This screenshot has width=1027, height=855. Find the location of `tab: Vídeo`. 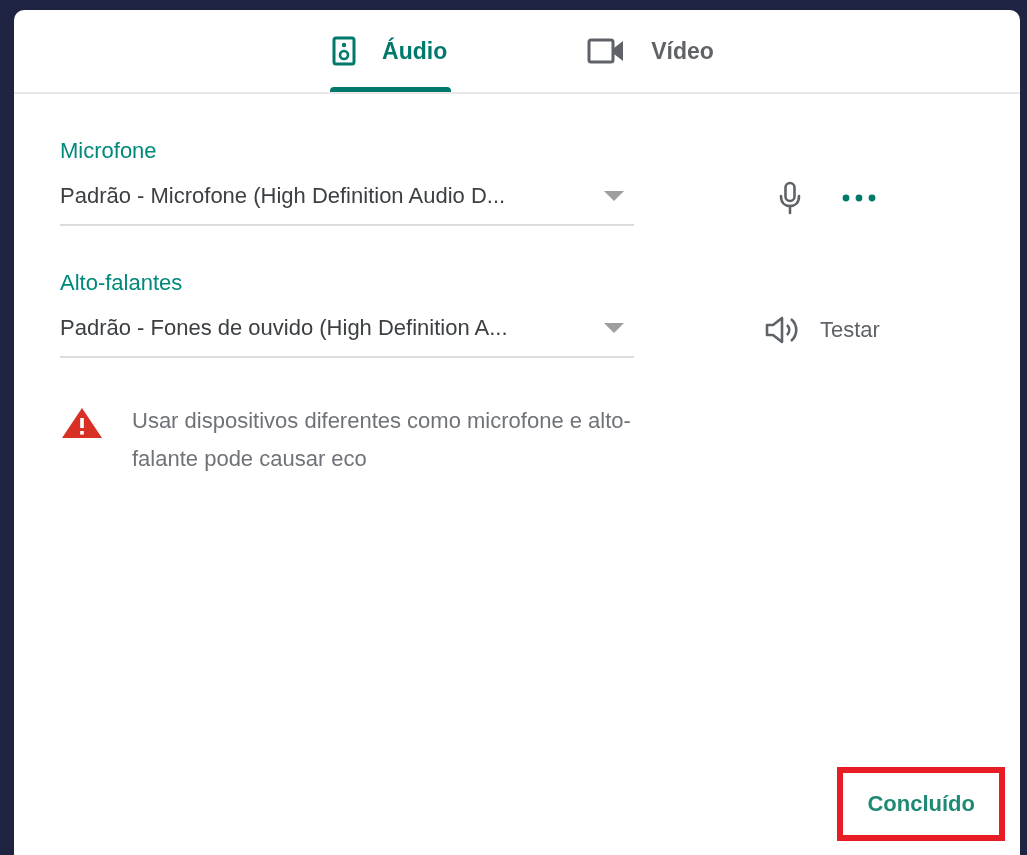

tab: Vídeo is located at coordinates (650, 51).